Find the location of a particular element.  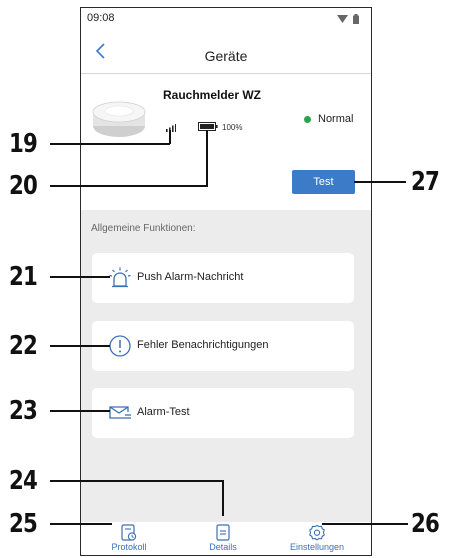

tab-bar: Protokoll Details Einstellungen is located at coordinates (226, 538).